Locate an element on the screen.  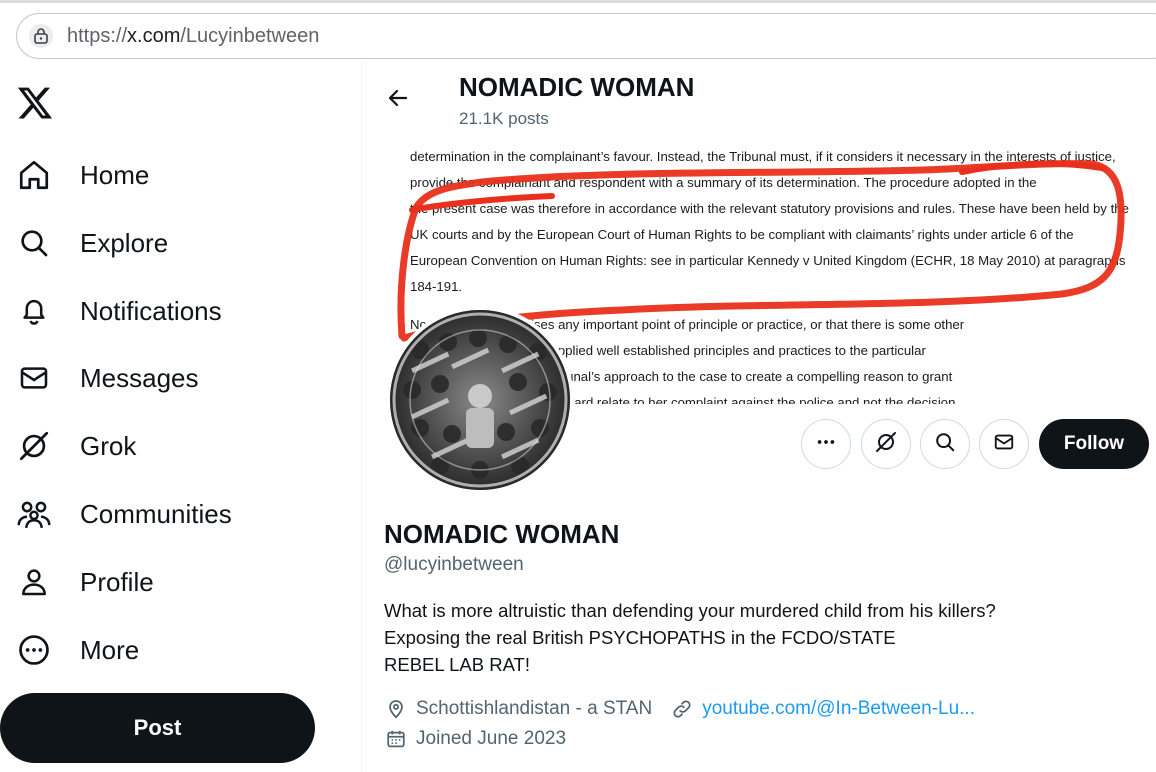
browser-toolbar: https://x.com/Lucyinbetween is located at coordinates (578, 31).